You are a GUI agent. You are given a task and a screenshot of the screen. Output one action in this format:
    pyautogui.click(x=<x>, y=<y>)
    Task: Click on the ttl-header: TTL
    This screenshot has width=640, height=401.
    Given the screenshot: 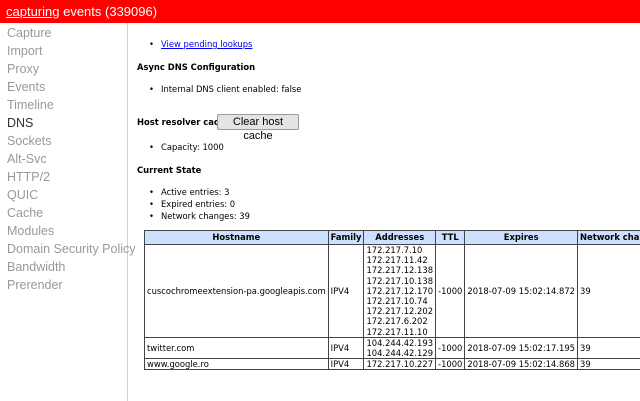 What is the action you would take?
    pyautogui.click(x=450, y=237)
    